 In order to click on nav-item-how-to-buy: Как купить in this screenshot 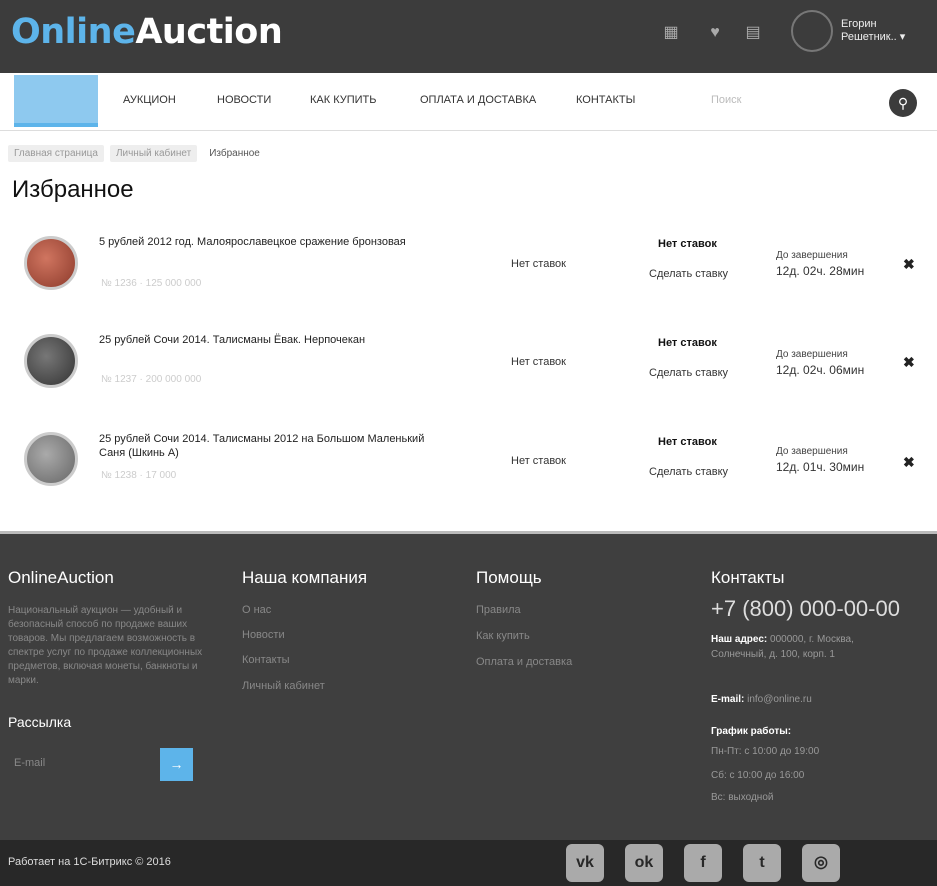, I will do `click(343, 100)`.